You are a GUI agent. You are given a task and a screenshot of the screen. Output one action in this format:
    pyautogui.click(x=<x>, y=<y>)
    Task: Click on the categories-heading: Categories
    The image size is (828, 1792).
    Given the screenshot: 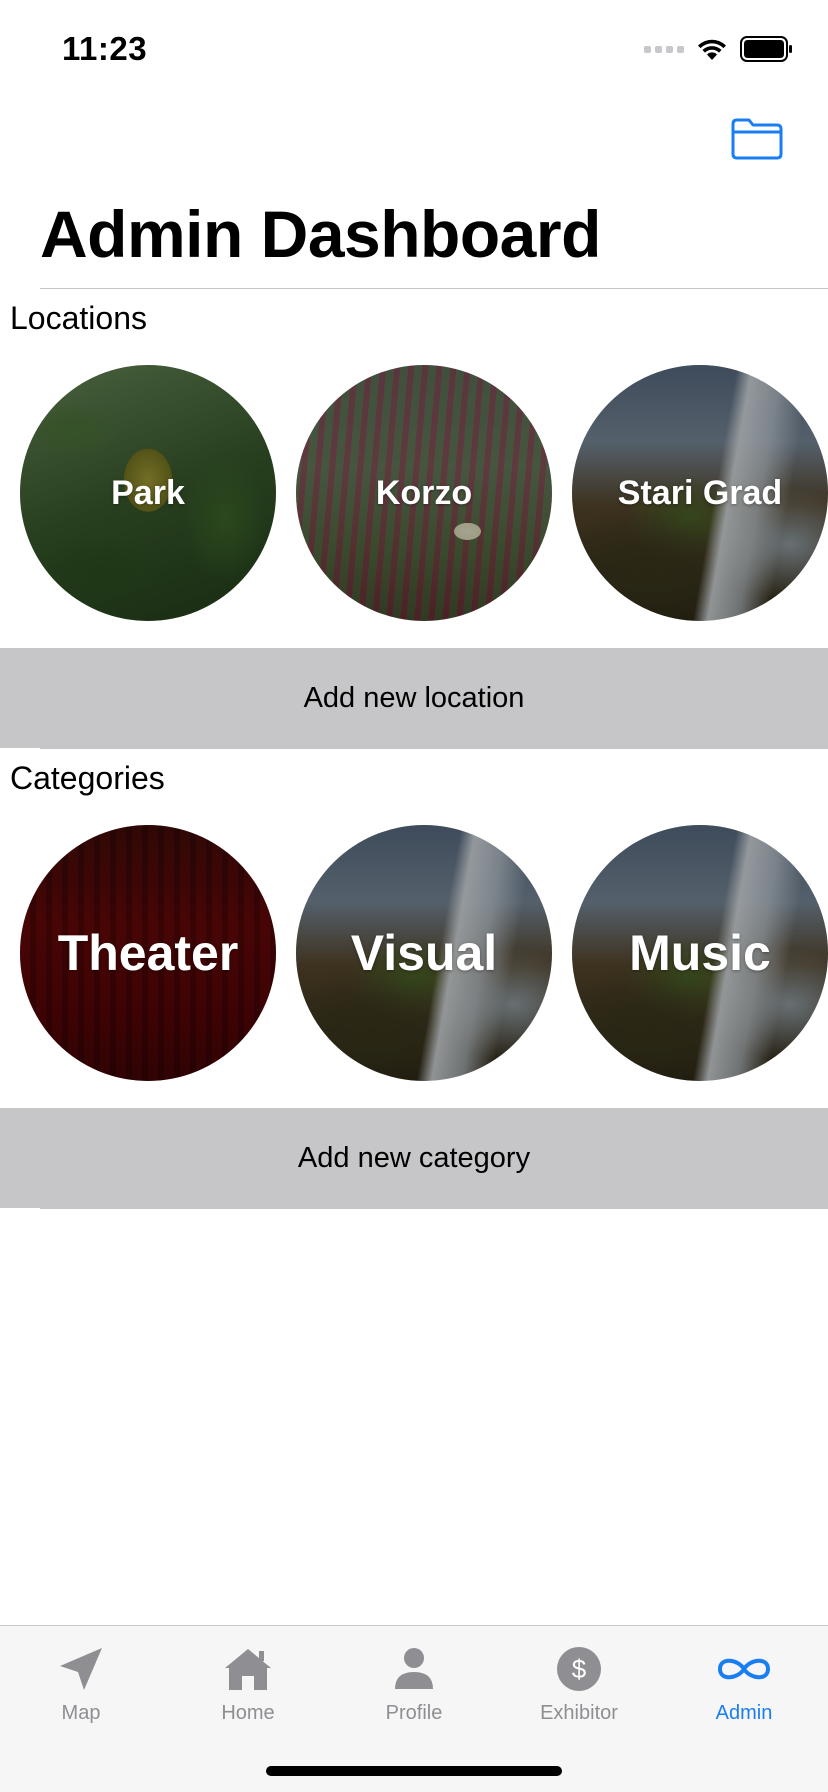 What is the action you would take?
    pyautogui.click(x=87, y=778)
    